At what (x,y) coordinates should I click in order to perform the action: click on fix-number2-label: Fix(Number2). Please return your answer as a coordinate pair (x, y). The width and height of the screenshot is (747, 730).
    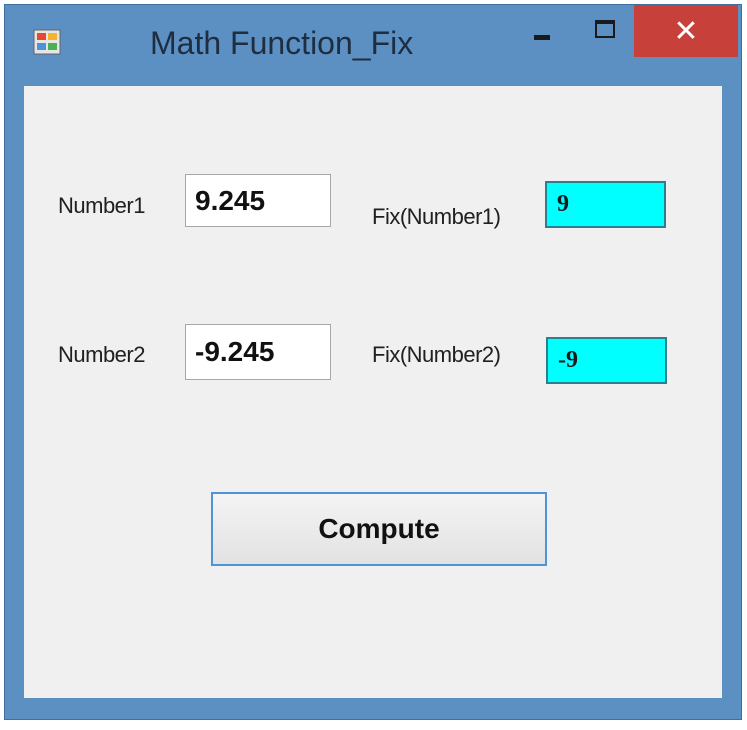
    Looking at the image, I should click on (436, 354).